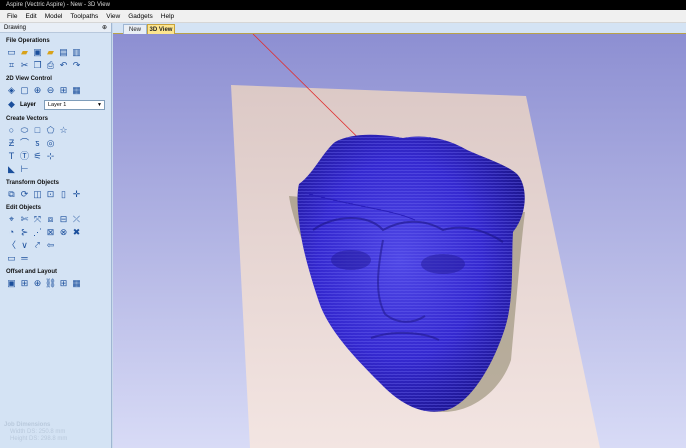 The image size is (686, 448). Describe the element at coordinates (24, 90) in the screenshot. I see `zoom-box-icon: ▢` at that location.